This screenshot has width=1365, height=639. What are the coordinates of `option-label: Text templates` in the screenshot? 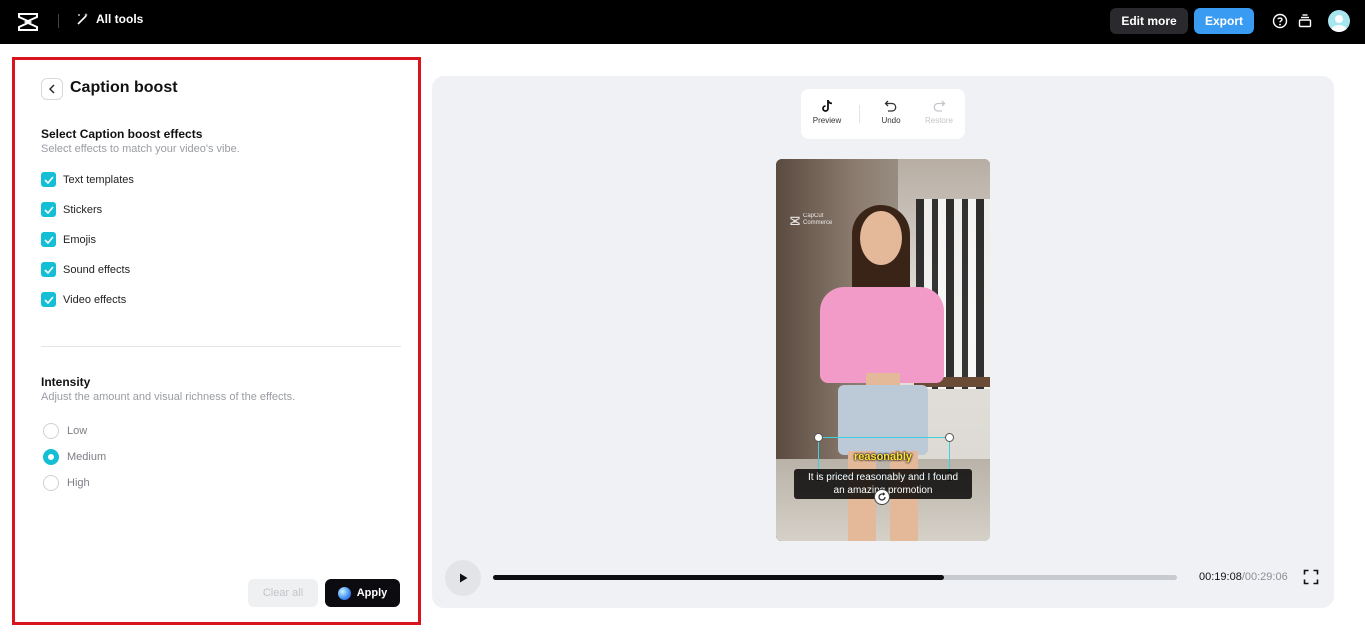 It's located at (98, 179).